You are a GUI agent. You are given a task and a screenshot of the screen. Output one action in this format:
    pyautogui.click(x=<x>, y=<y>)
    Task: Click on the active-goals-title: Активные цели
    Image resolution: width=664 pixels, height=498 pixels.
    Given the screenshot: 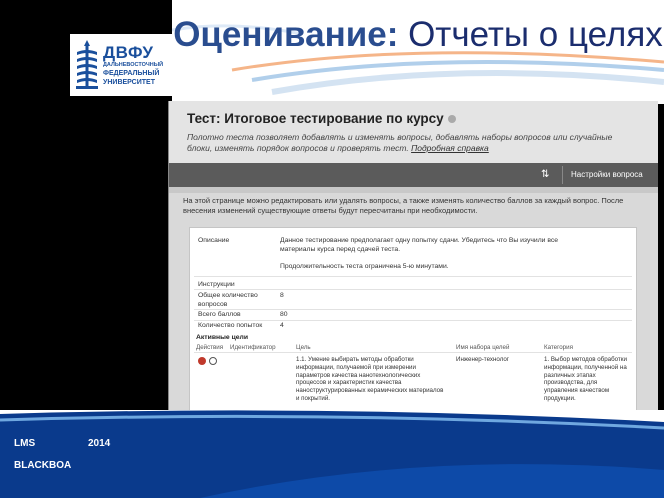 What is the action you would take?
    pyautogui.click(x=222, y=337)
    